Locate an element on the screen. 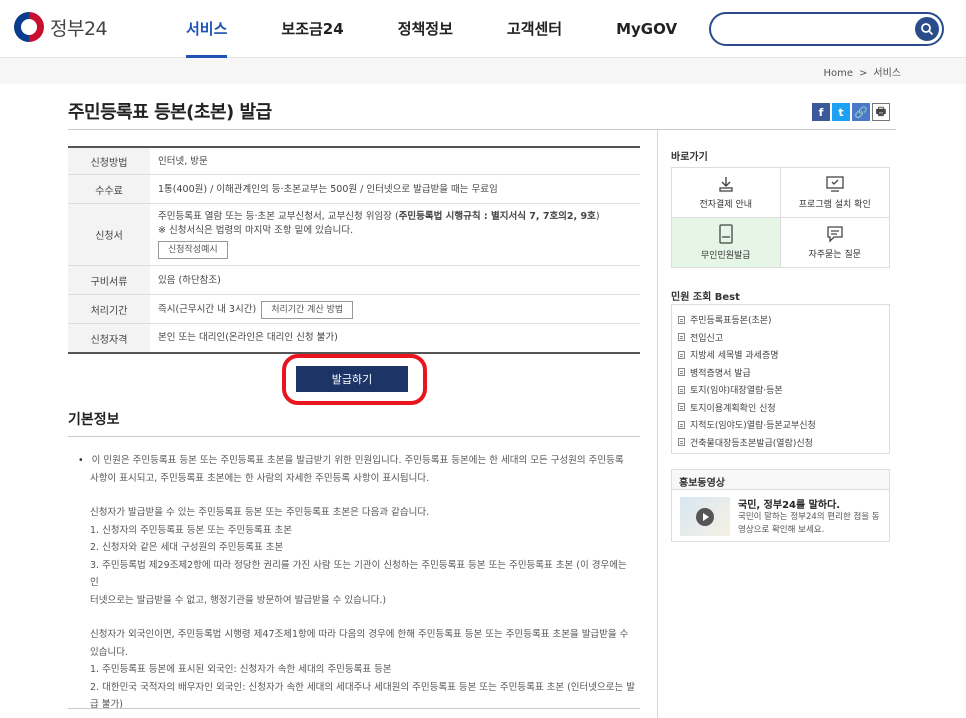 This screenshot has height=718, width=966. print-icon: 🖶 is located at coordinates (881, 112).